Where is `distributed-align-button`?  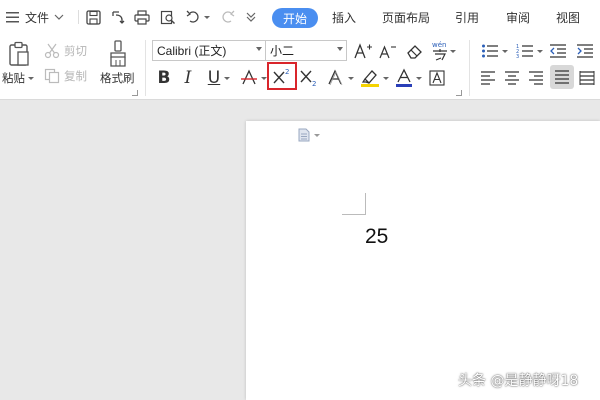
distributed-align-button is located at coordinates (587, 78).